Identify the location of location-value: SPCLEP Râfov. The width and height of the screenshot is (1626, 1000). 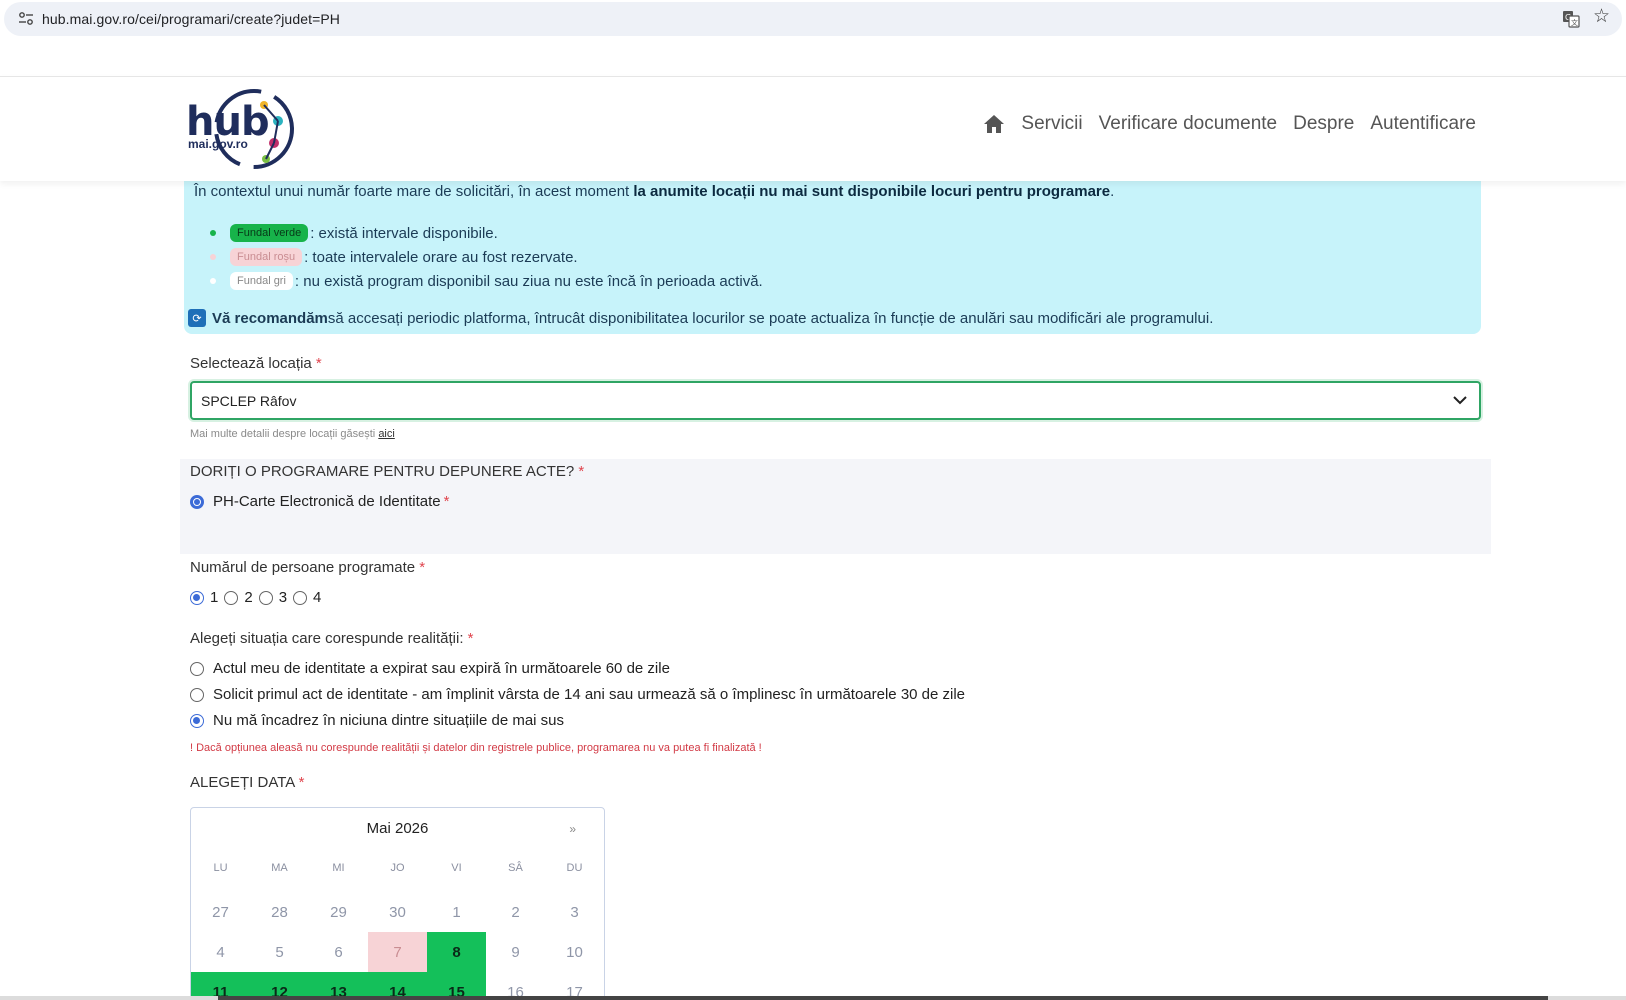
(249, 401).